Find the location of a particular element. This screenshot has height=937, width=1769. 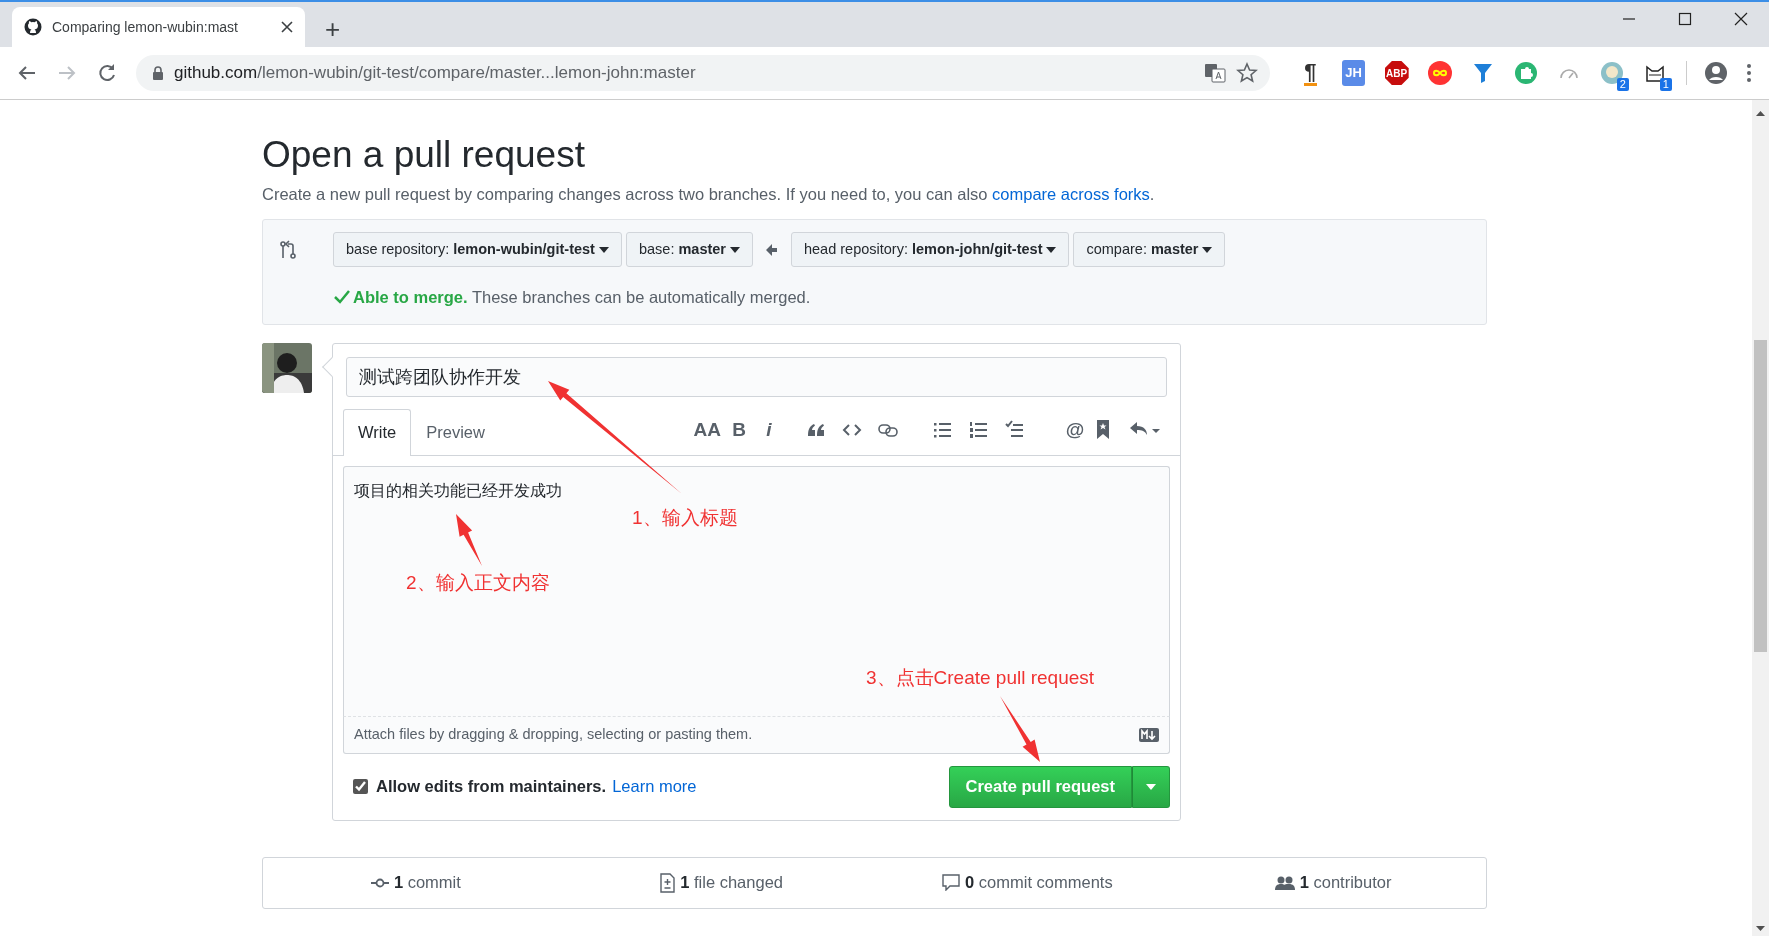

count-badge: 1 is located at coordinates (1665, 84).